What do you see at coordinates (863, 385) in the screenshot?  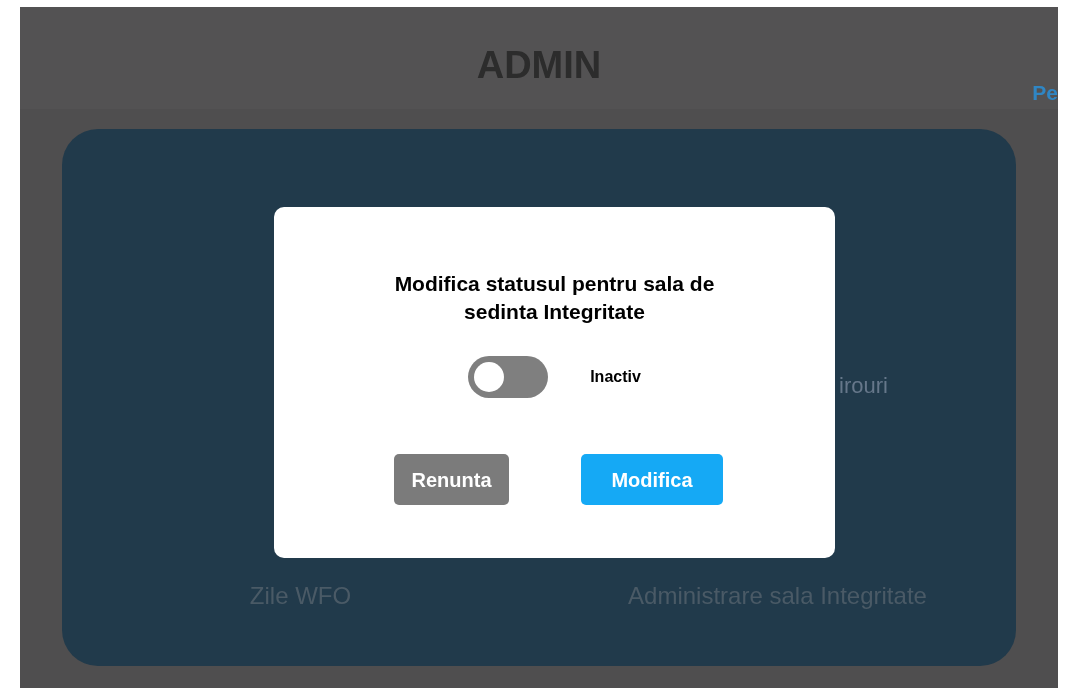 I see `menu-tile-label: irouri` at bounding box center [863, 385].